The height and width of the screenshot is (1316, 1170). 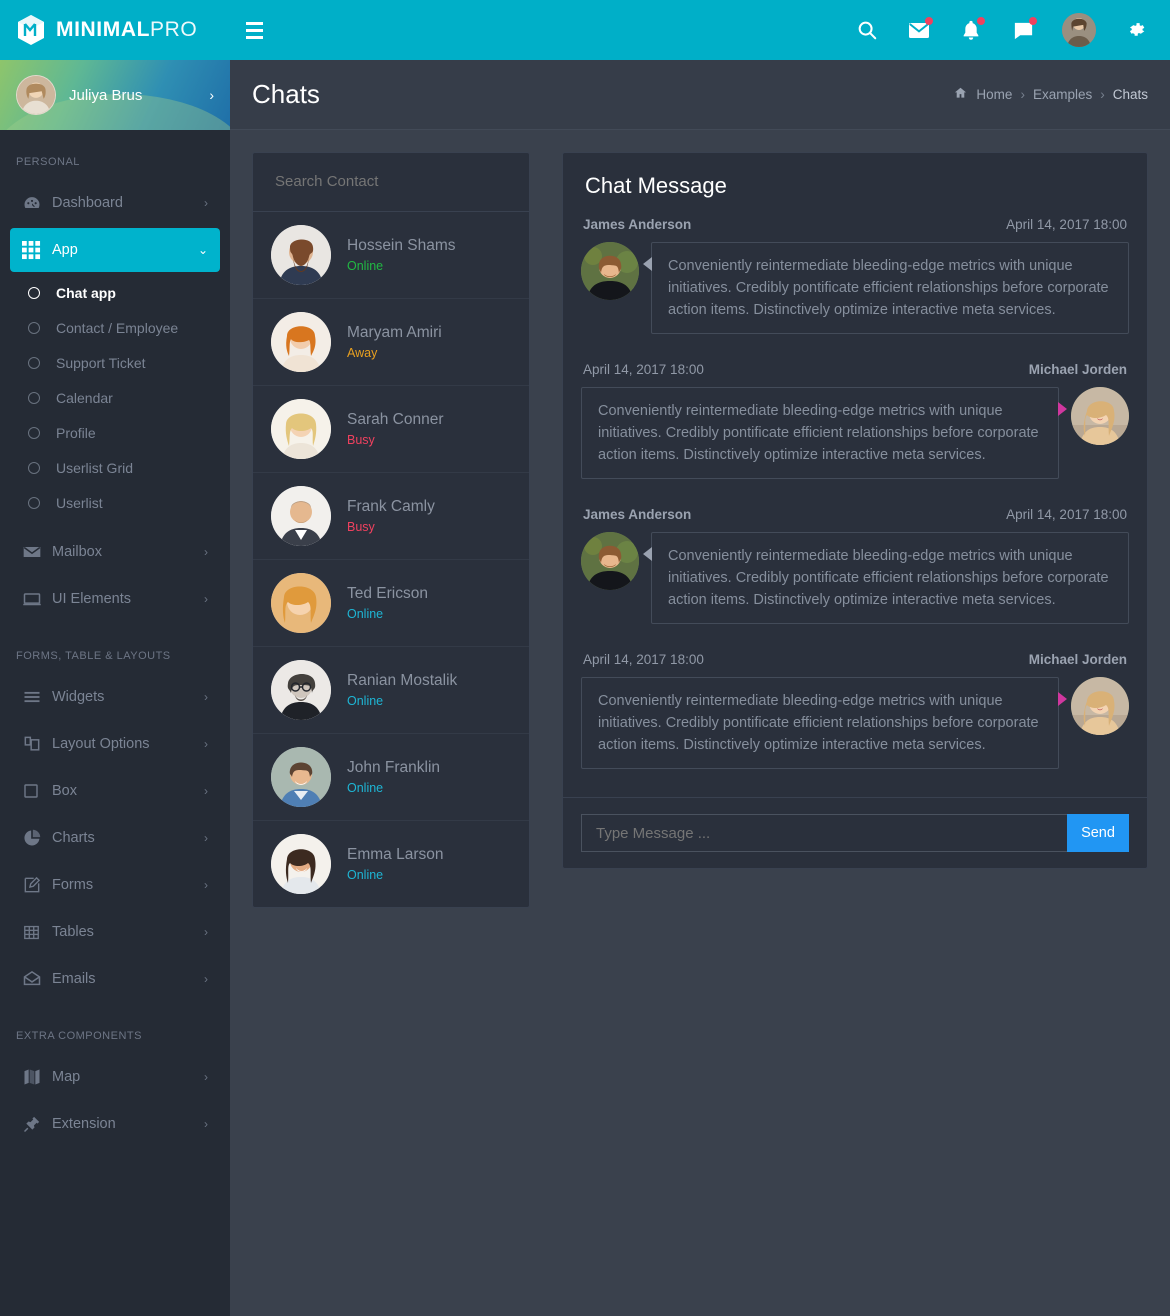 I want to click on sidebar-item-label: Mailbox, so click(x=77, y=552).